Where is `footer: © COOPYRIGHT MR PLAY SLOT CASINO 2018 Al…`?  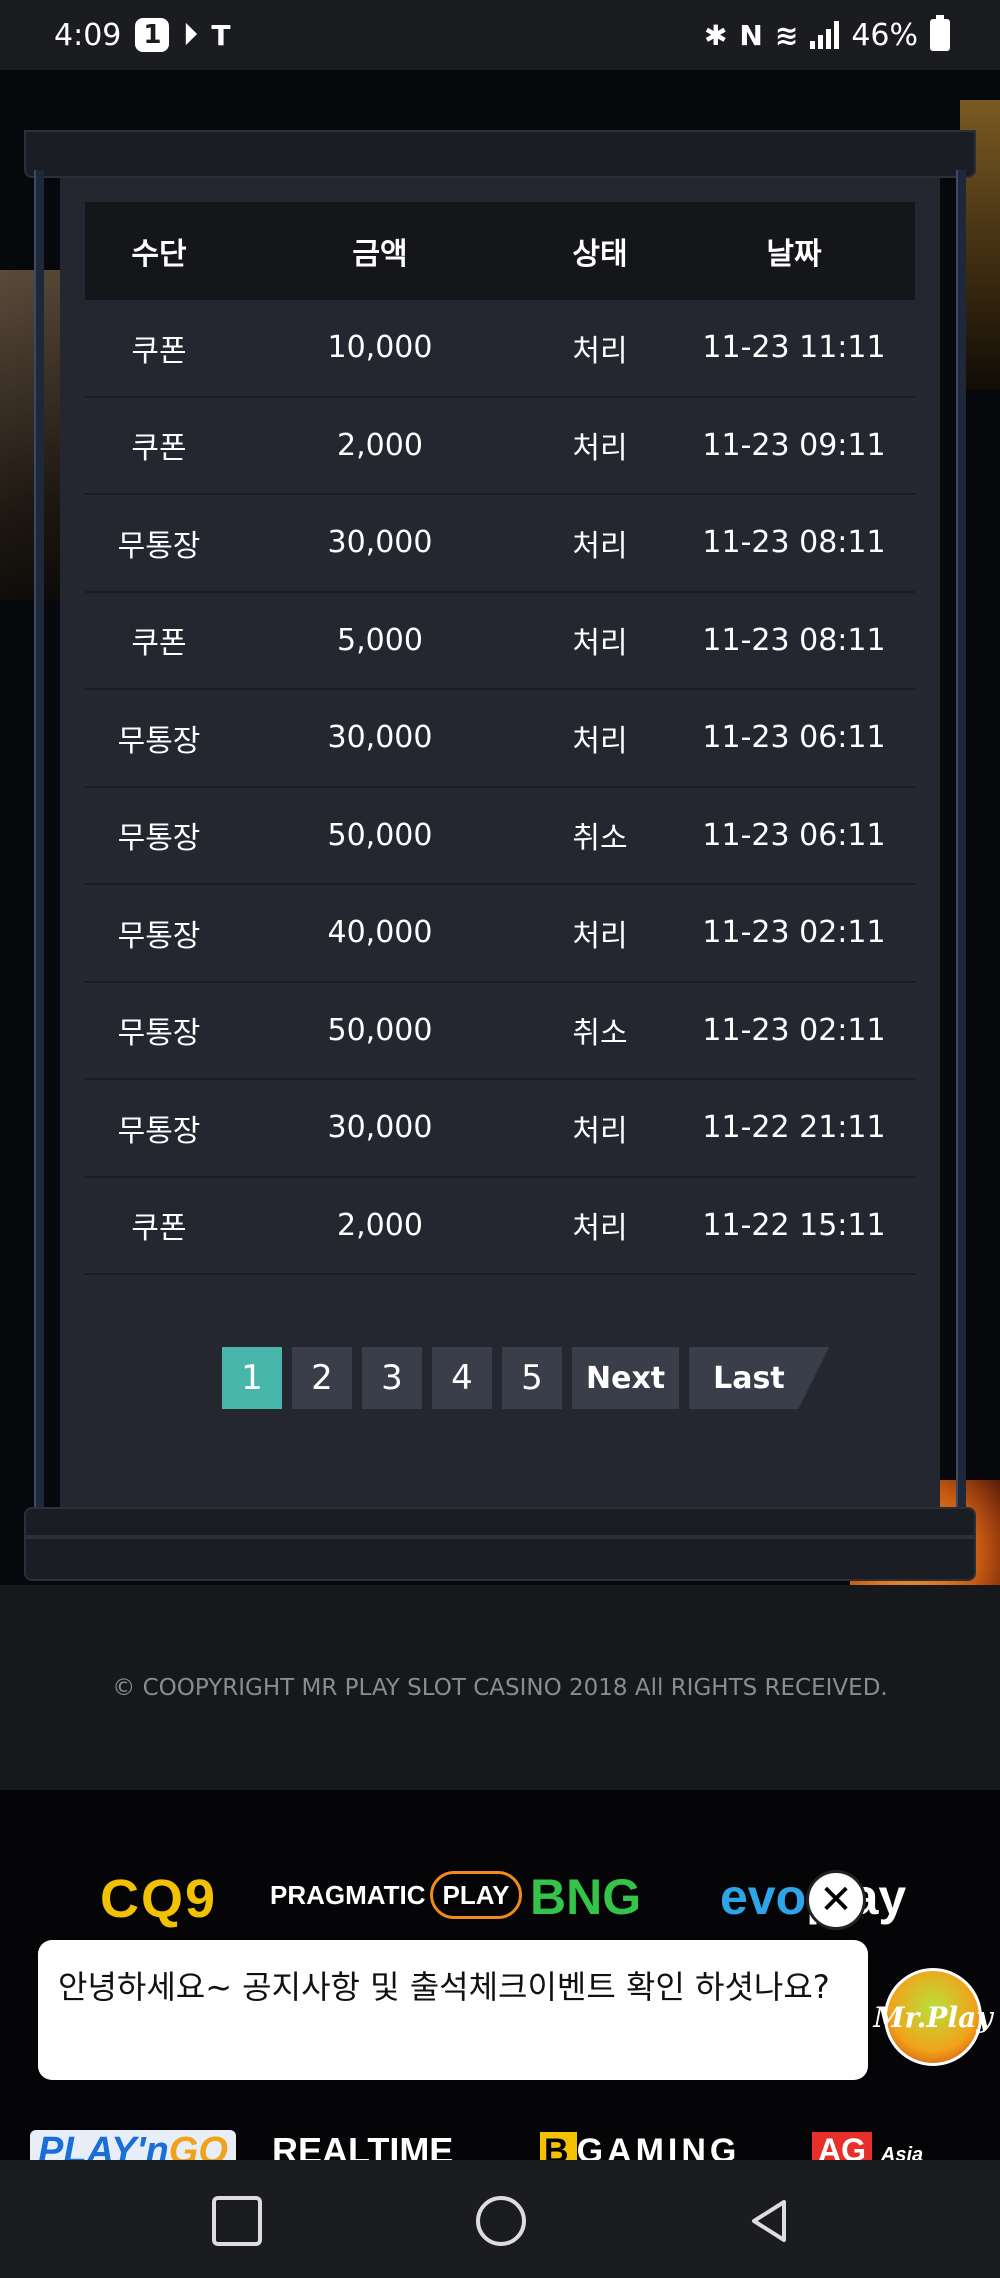 footer: © COOPYRIGHT MR PLAY SLOT CASINO 2018 Al… is located at coordinates (500, 1687).